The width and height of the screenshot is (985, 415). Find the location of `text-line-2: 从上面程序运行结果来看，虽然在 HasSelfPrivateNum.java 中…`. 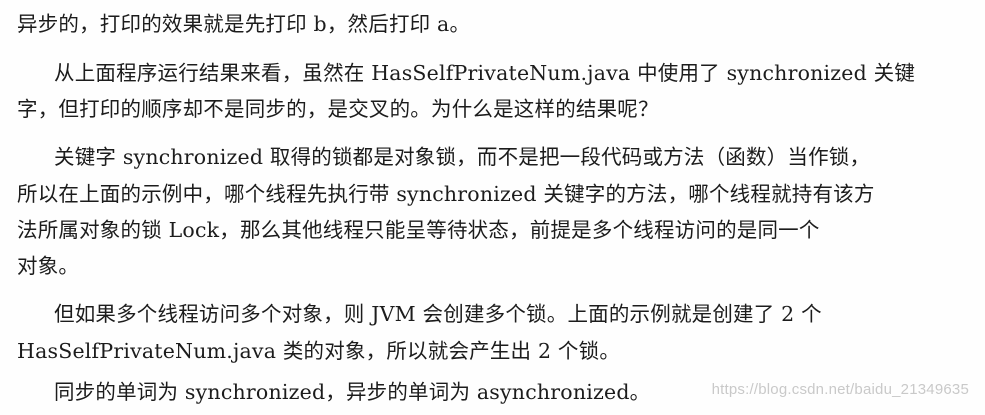

text-line-2: 从上面程序运行结果来看，虽然在 HasSelfPrivateNum.java 中… is located at coordinates (485, 73).